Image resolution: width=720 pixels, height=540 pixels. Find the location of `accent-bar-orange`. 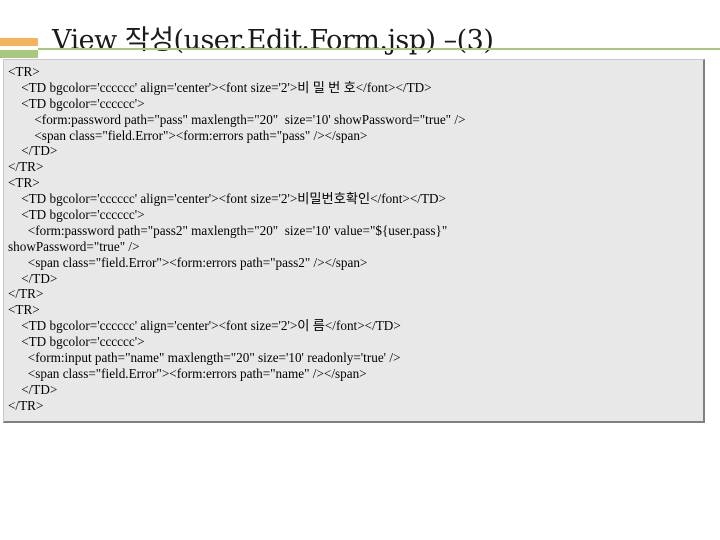

accent-bar-orange is located at coordinates (19, 42).